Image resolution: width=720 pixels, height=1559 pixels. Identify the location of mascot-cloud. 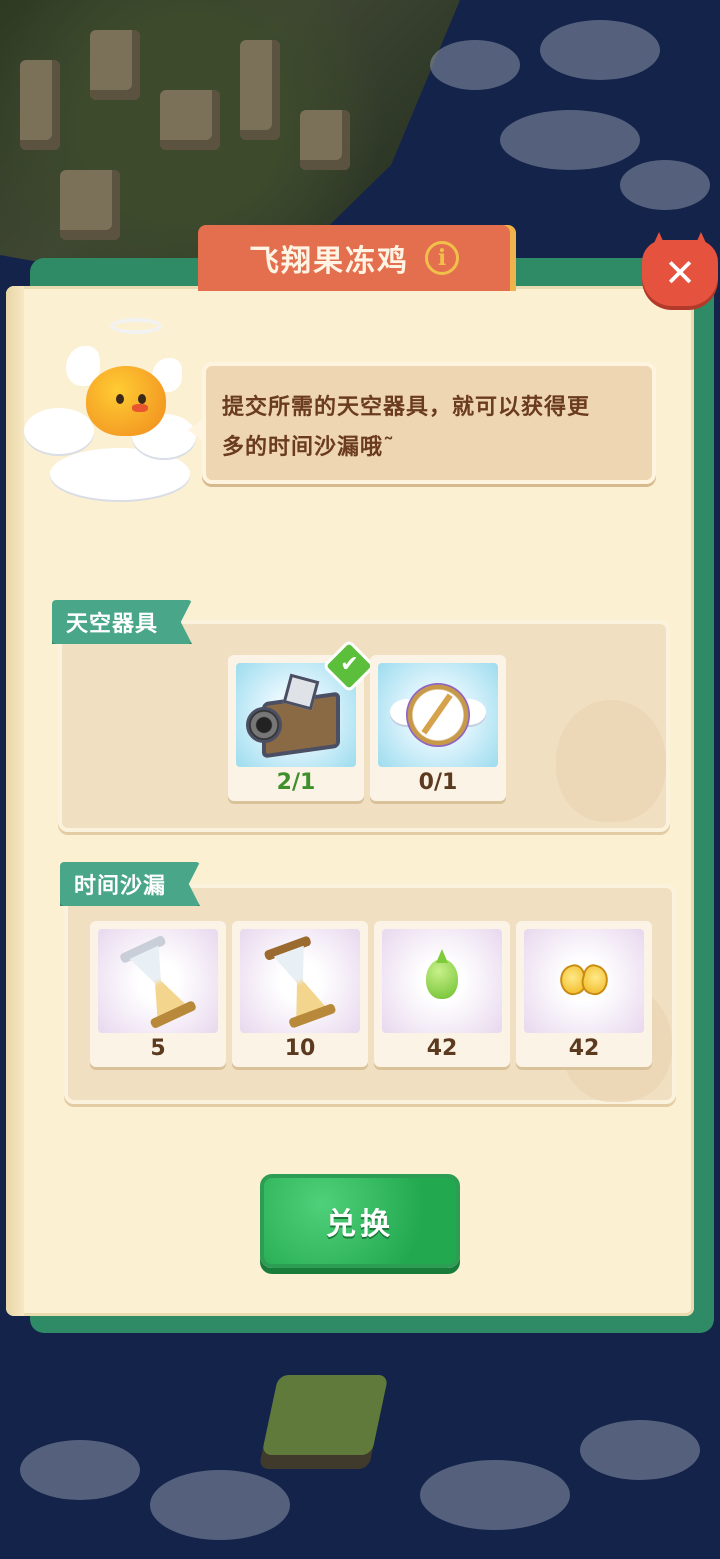
(59, 431).